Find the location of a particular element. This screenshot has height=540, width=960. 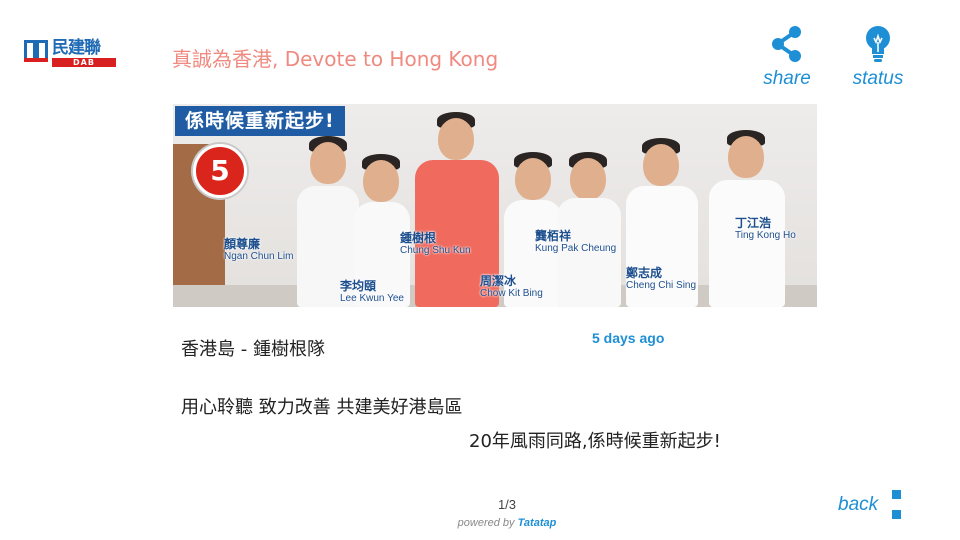

candidate-caption: 鍾樹根 Chung Shu Kun is located at coordinates (435, 244).